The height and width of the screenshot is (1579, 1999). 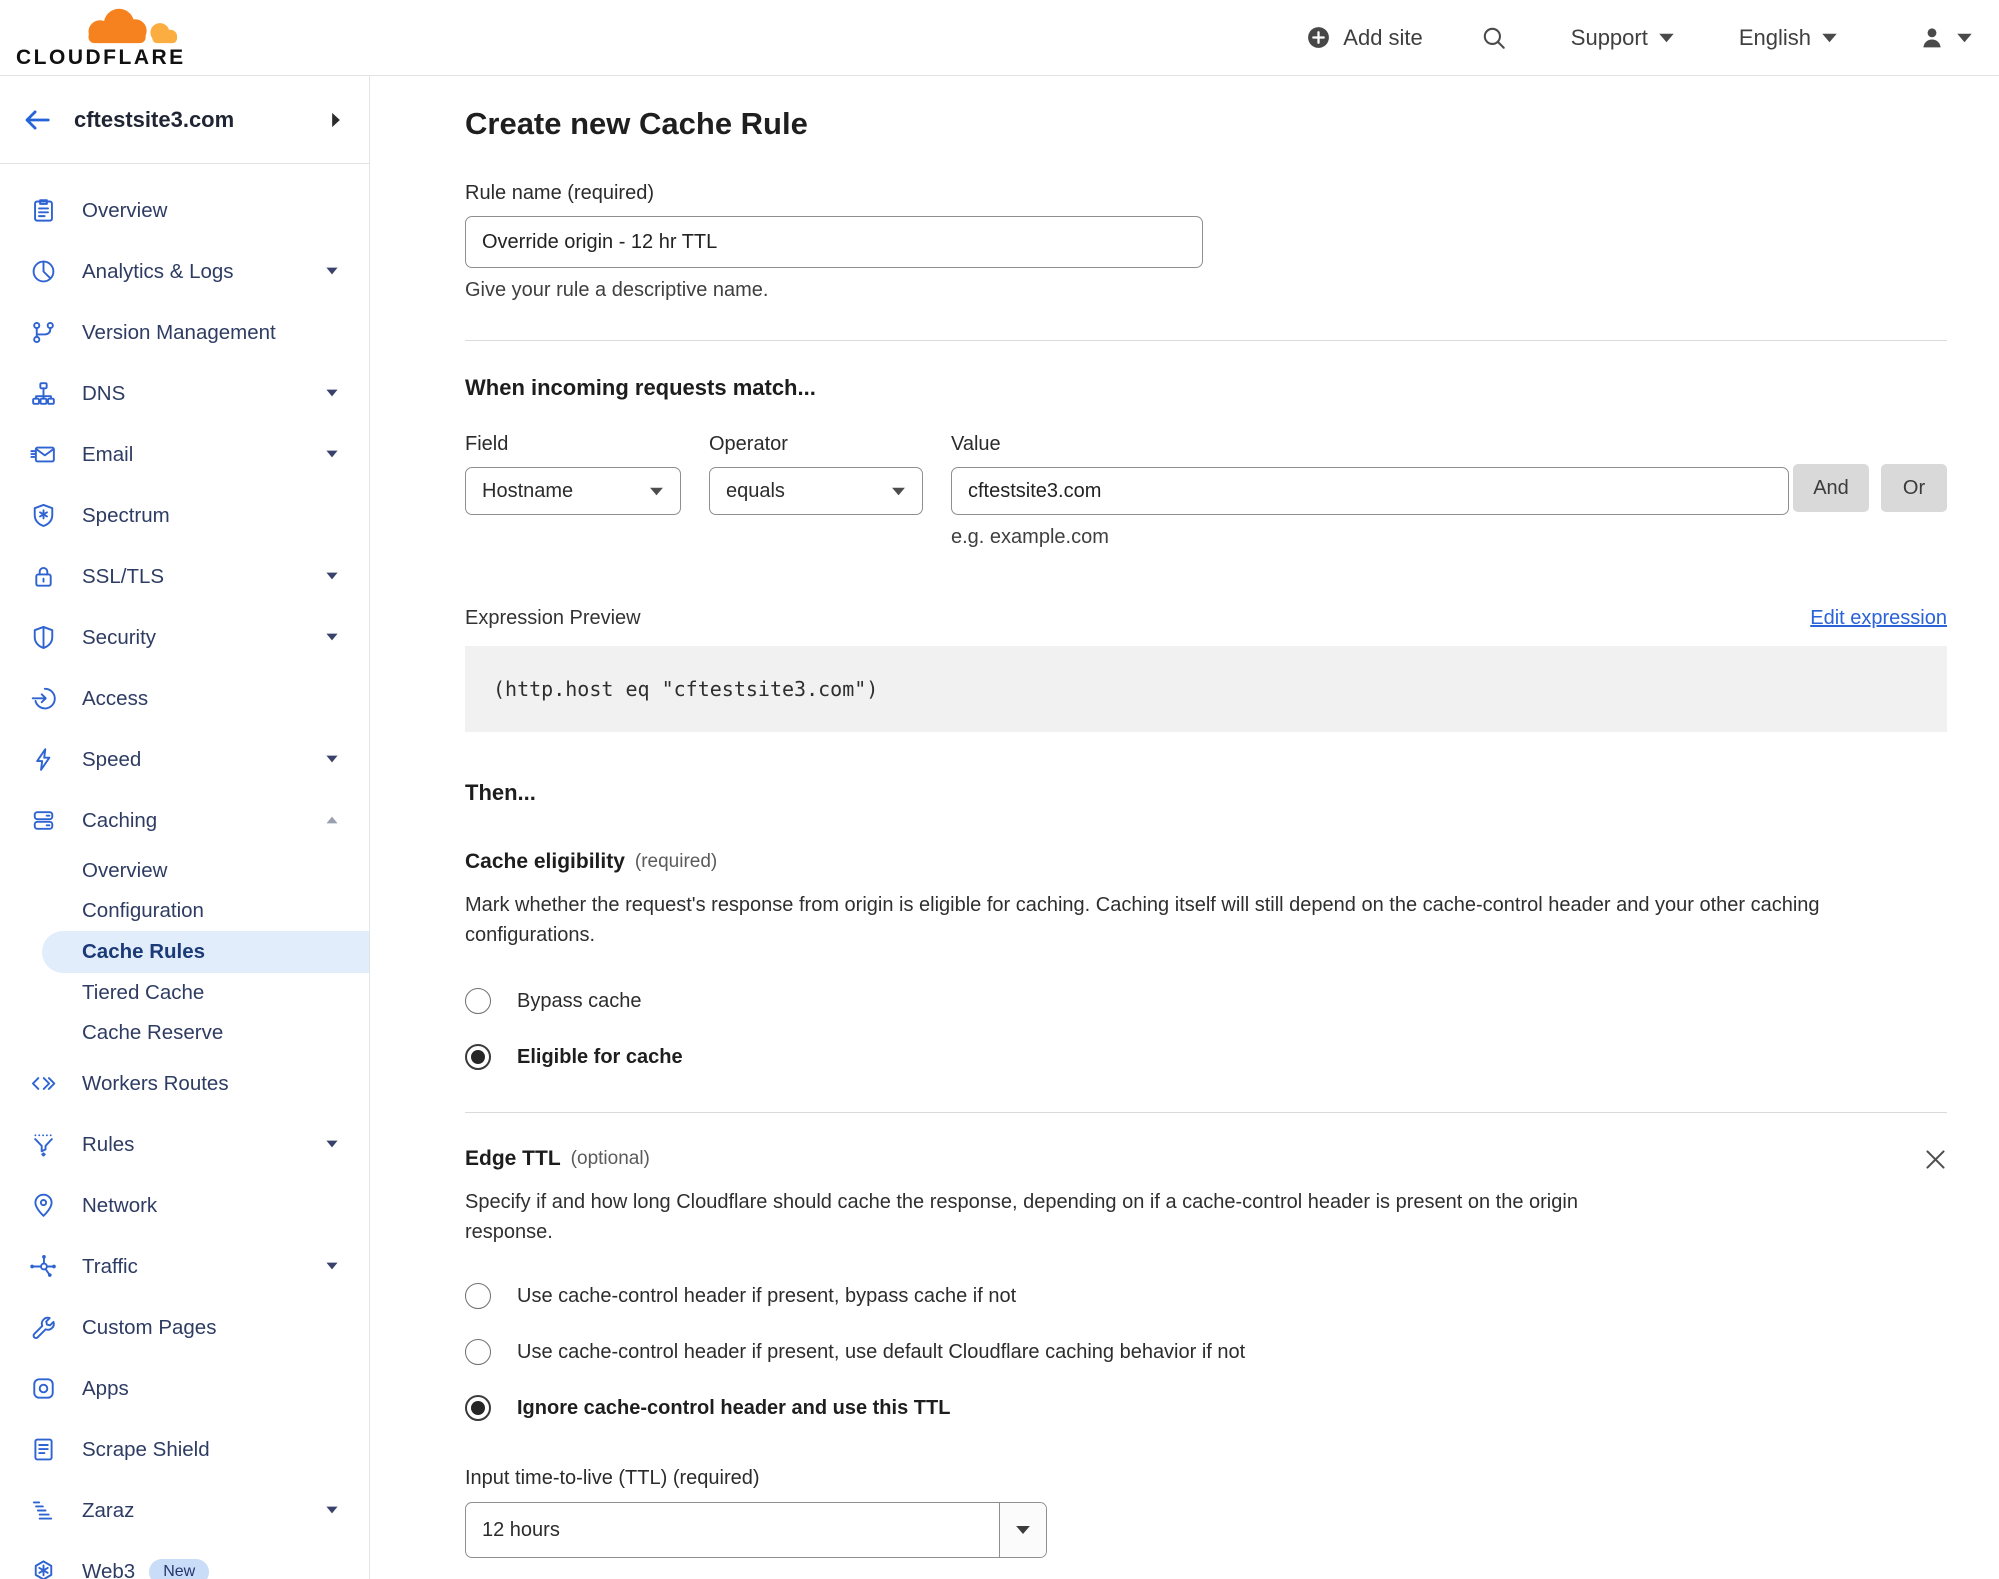 What do you see at coordinates (184, 1388) in the screenshot?
I see `sidebar-item-apps: Apps` at bounding box center [184, 1388].